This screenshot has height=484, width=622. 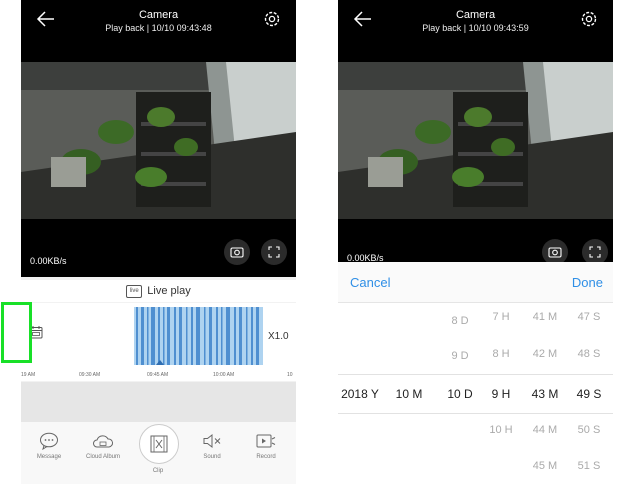 I want to click on date-picker-header: Cancel Done, so click(x=475, y=282).